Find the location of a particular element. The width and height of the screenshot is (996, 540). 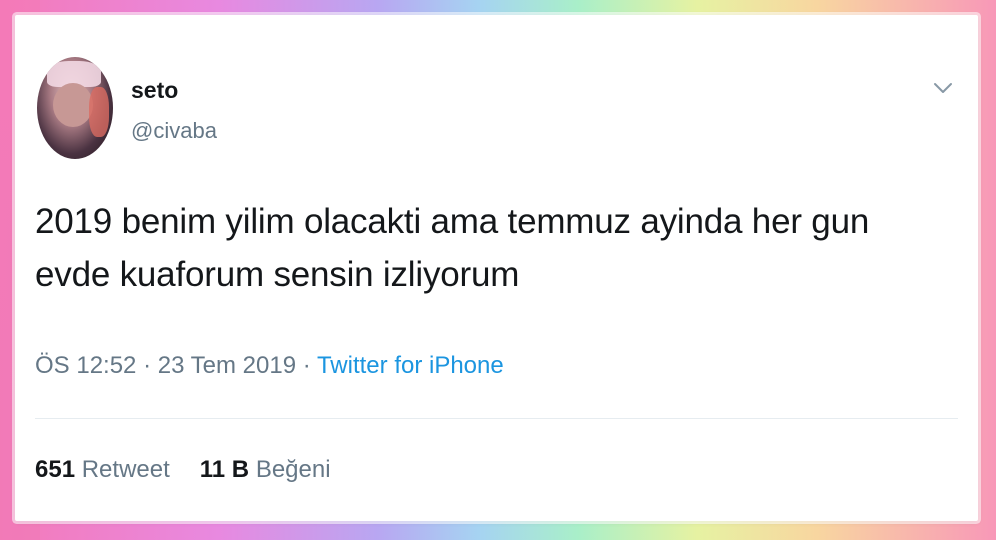

tweet-date: 23 Tem 2019 is located at coordinates (227, 365).